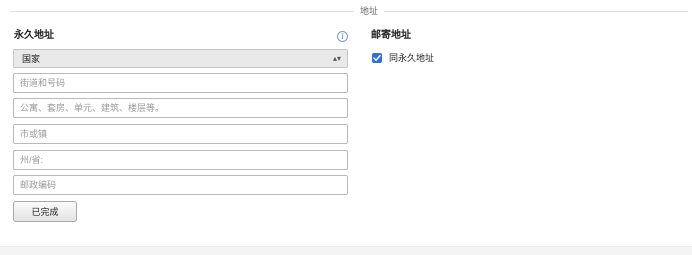 Image resolution: width=692 pixels, height=255 pixels. What do you see at coordinates (336, 58) in the screenshot?
I see `select-arrows-icon: ▴▾` at bounding box center [336, 58].